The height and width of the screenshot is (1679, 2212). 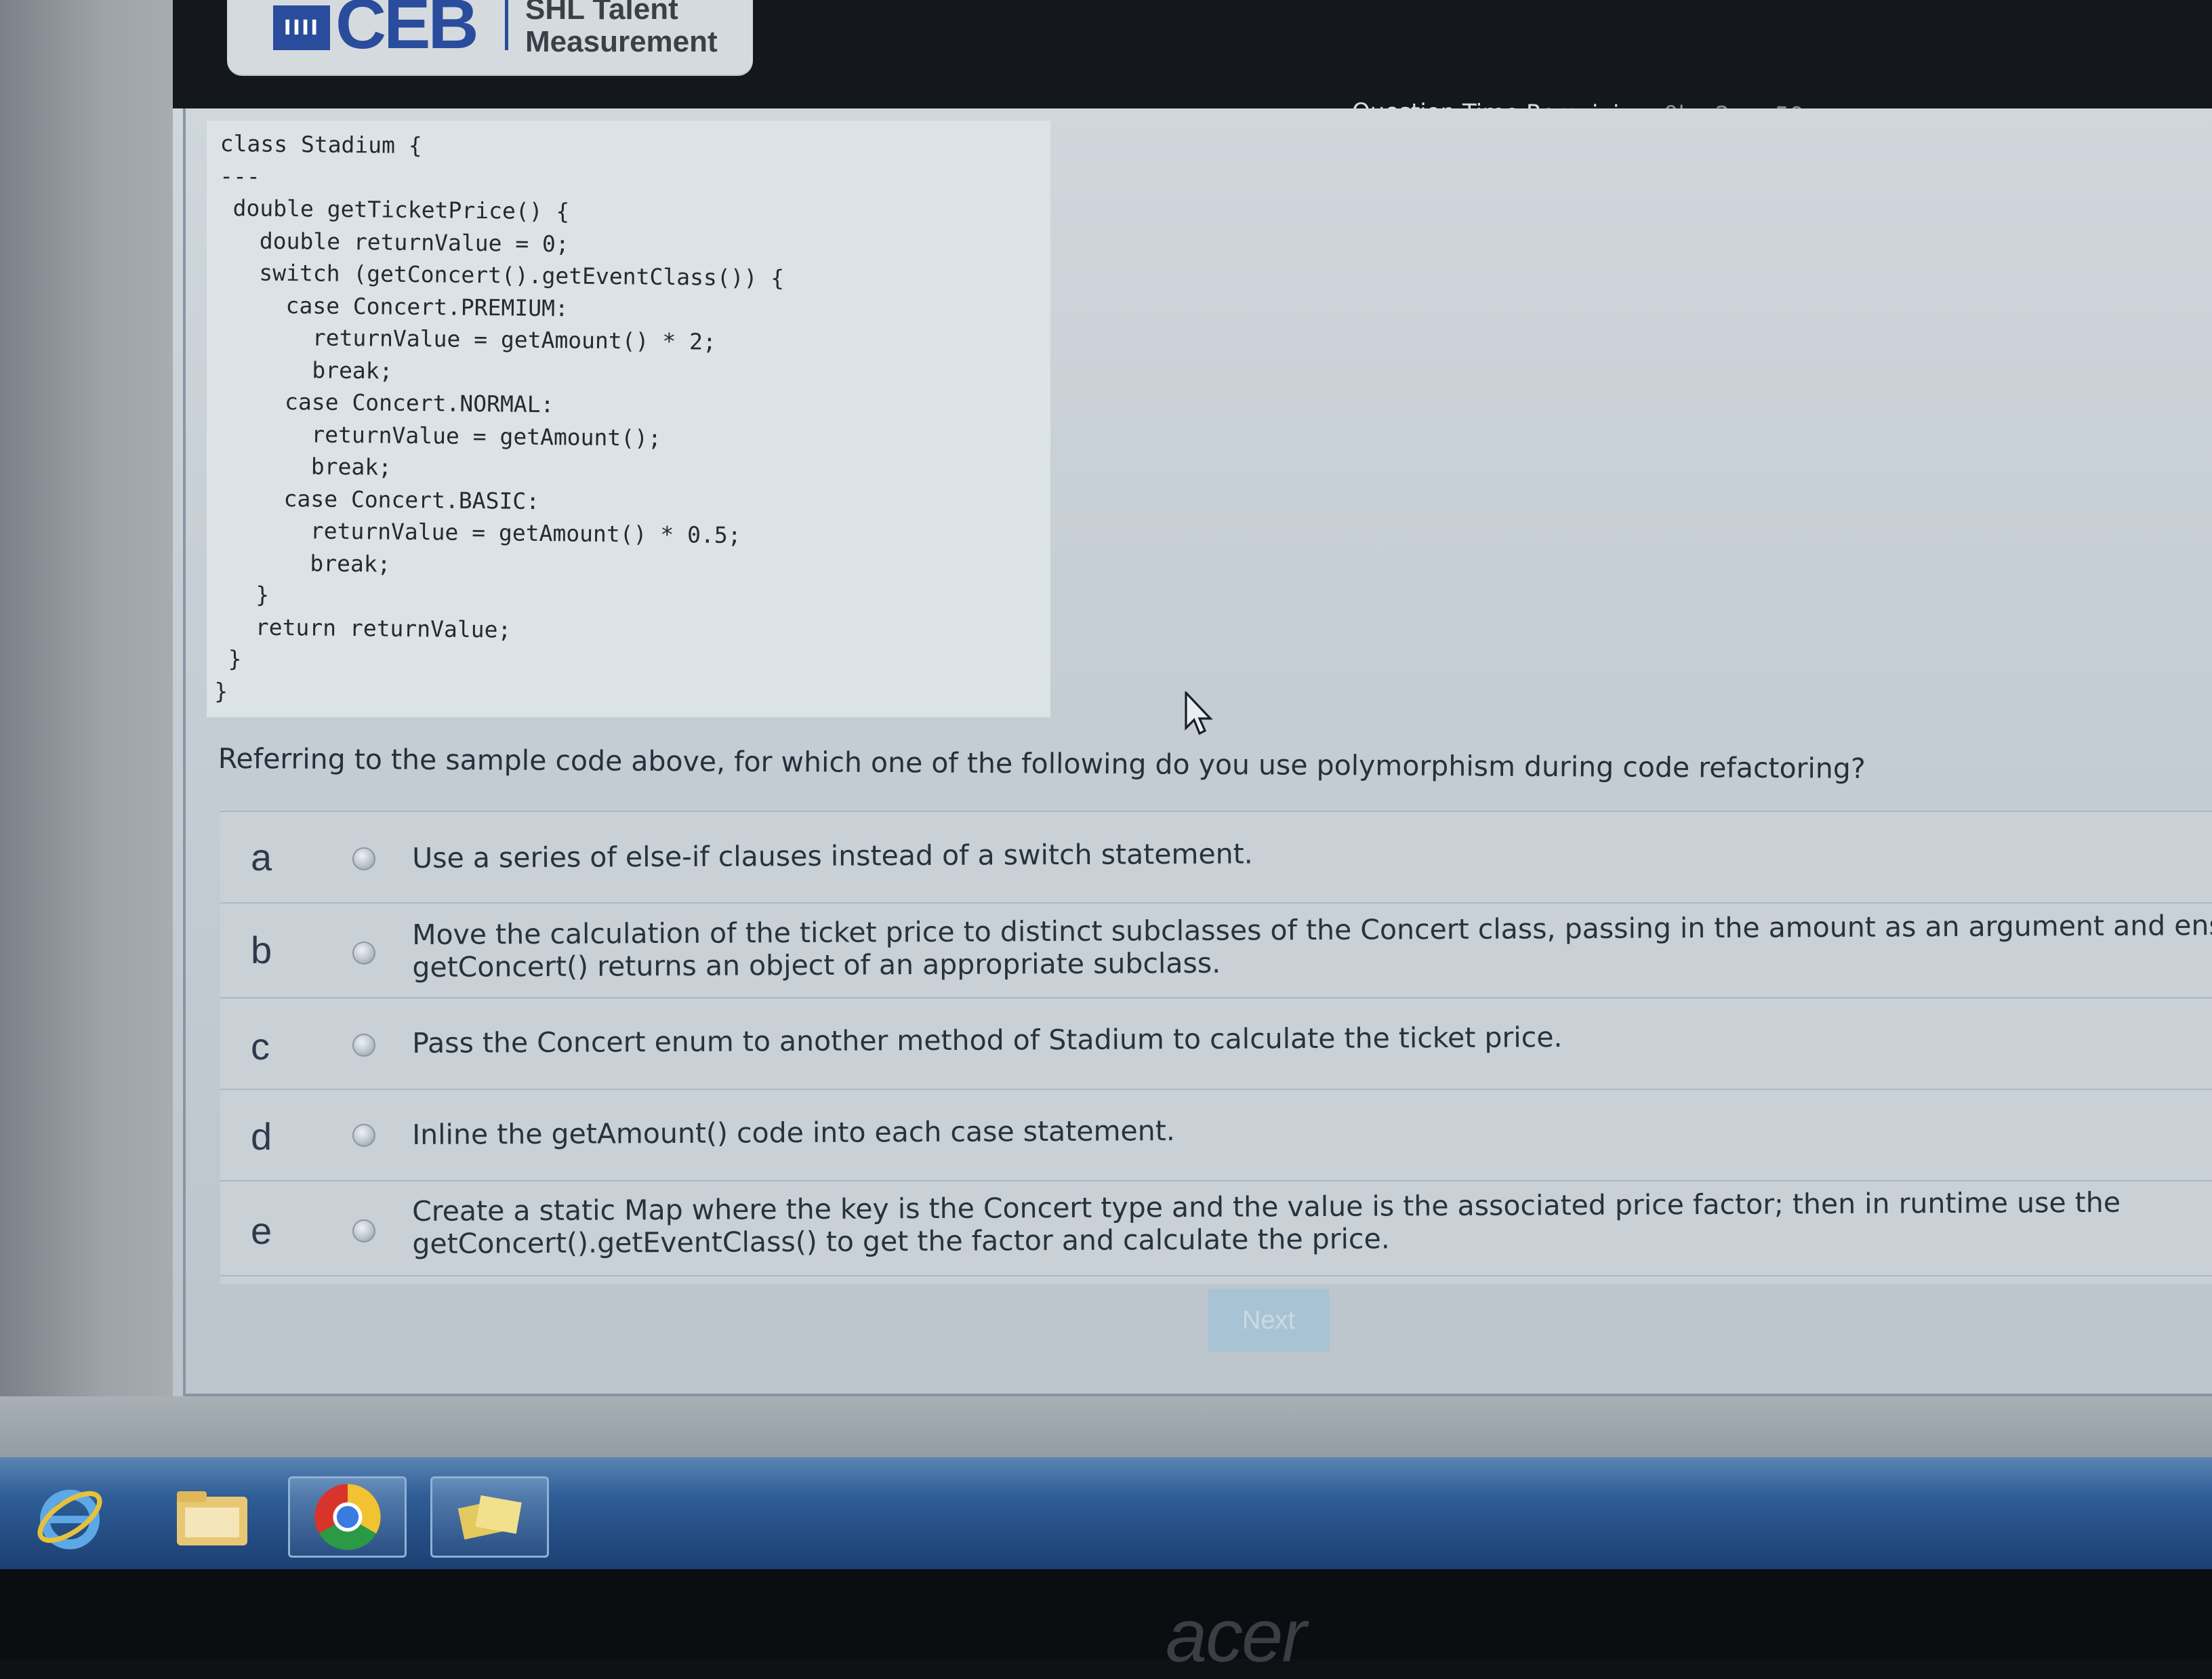 What do you see at coordinates (69, 1519) in the screenshot?
I see `internet-explorer-icon` at bounding box center [69, 1519].